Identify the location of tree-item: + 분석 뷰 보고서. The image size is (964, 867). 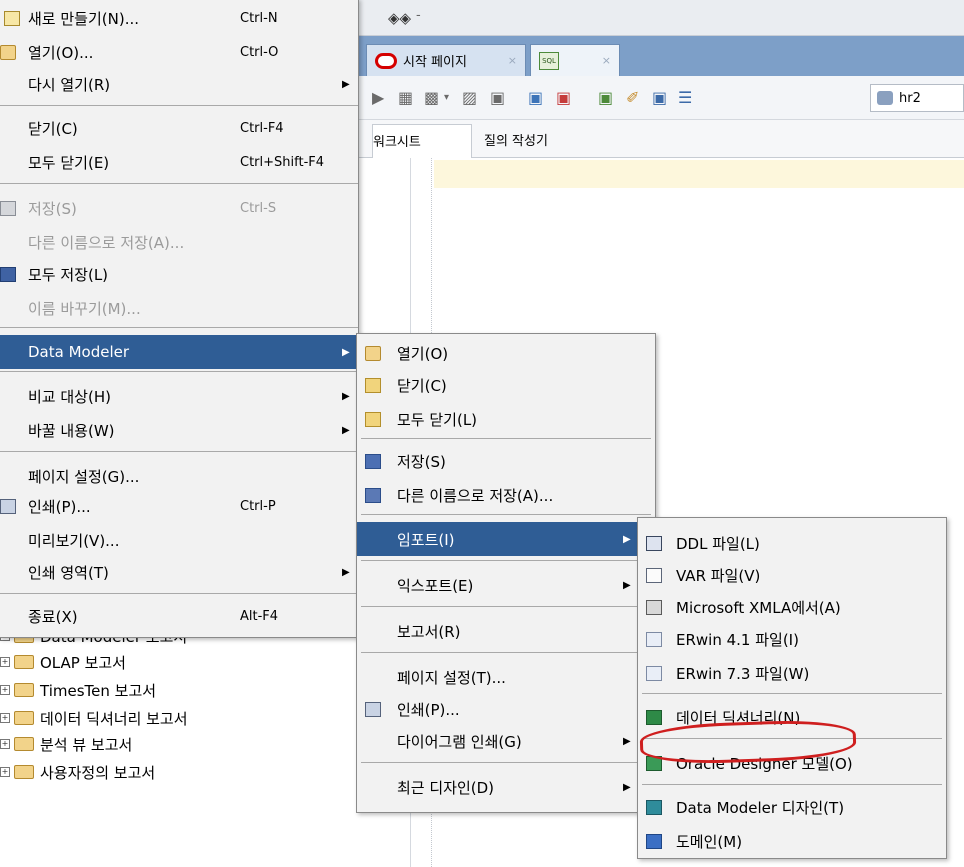
(66, 744).